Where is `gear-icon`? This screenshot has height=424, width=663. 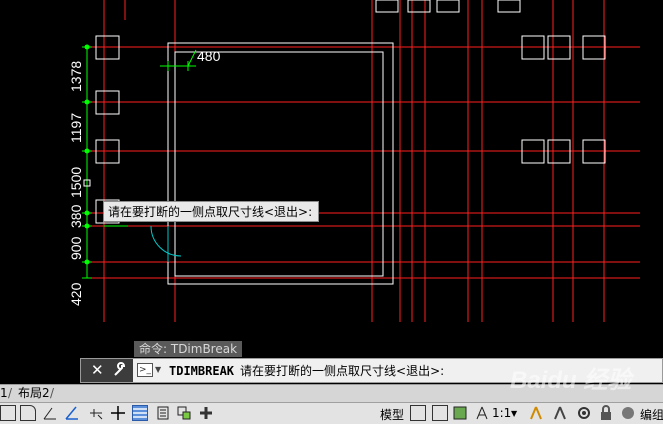 gear-icon is located at coordinates (584, 413).